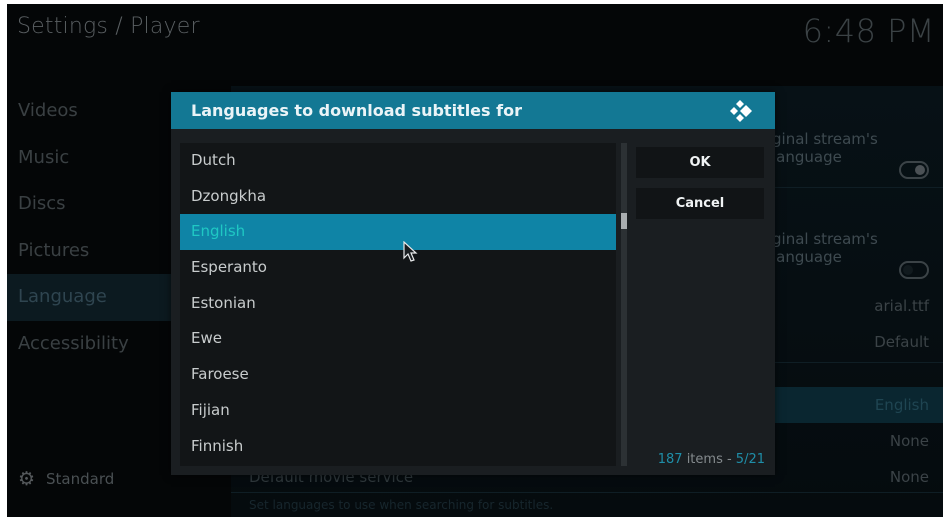 This screenshot has height=522, width=949. What do you see at coordinates (108, 26) in the screenshot?
I see `page-title: Settings / Player` at bounding box center [108, 26].